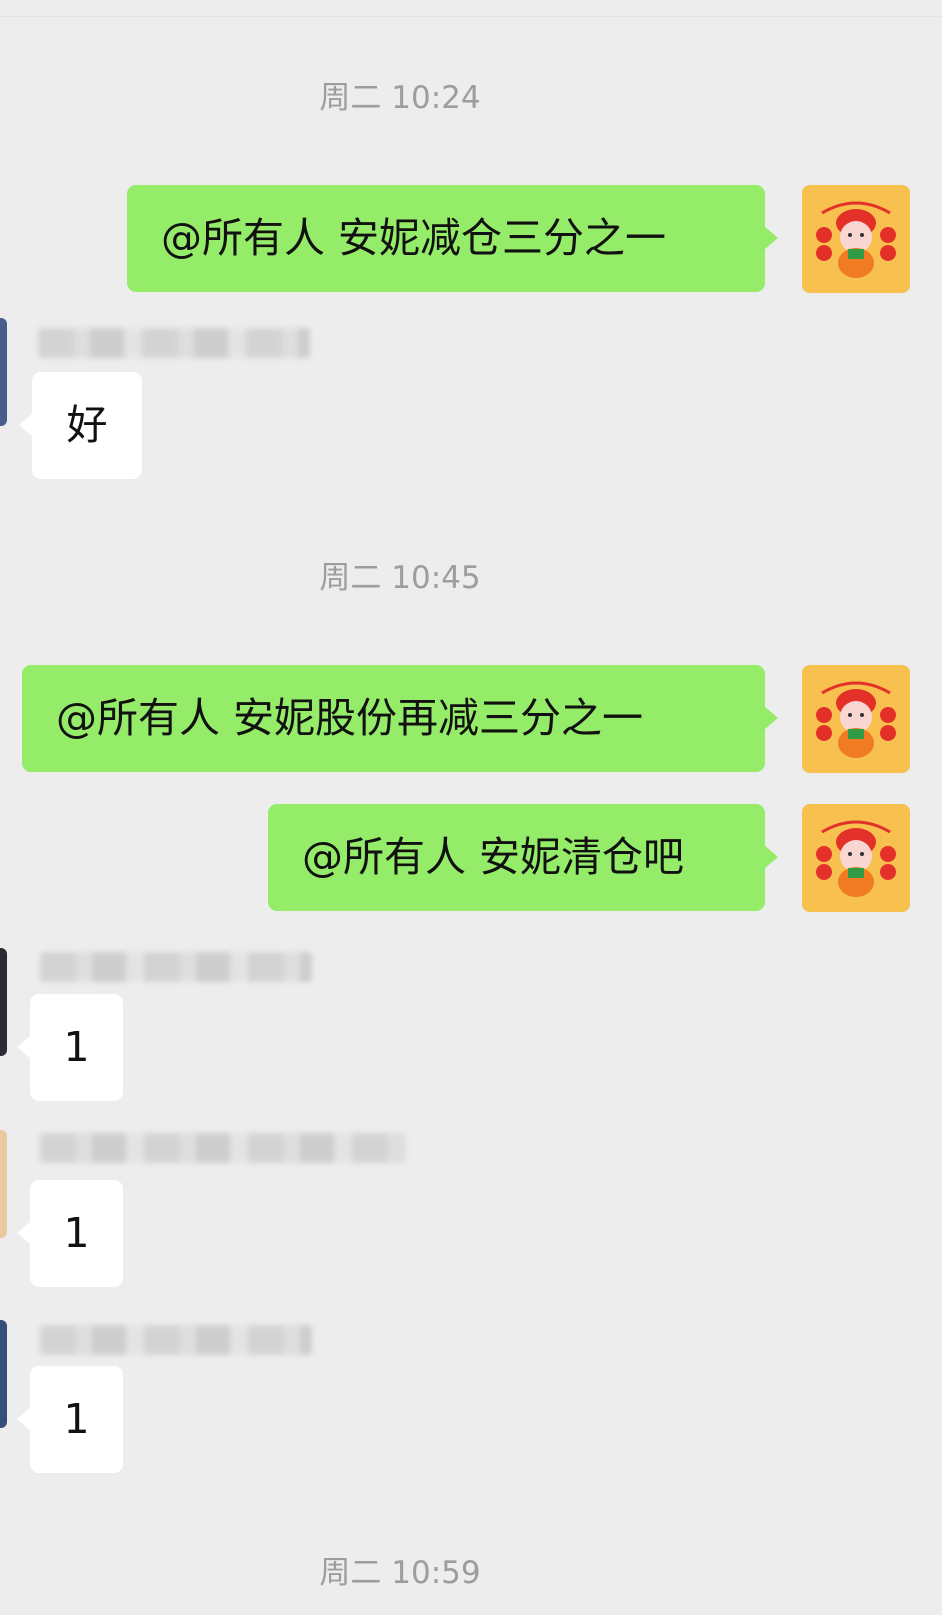  What do you see at coordinates (400, 1573) in the screenshot?
I see `timestamp: 周二 10:59` at bounding box center [400, 1573].